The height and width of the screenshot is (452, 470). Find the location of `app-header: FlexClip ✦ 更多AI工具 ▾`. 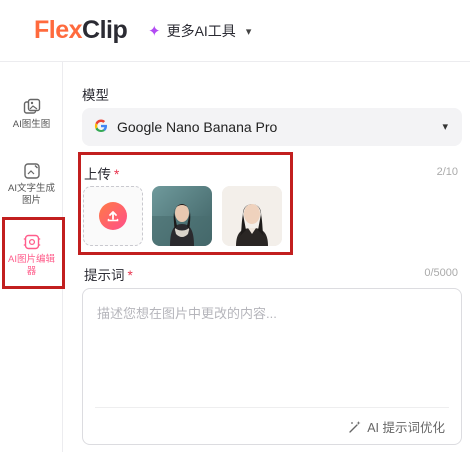

app-header: FlexClip ✦ 更多AI工具 ▾ is located at coordinates (235, 31).